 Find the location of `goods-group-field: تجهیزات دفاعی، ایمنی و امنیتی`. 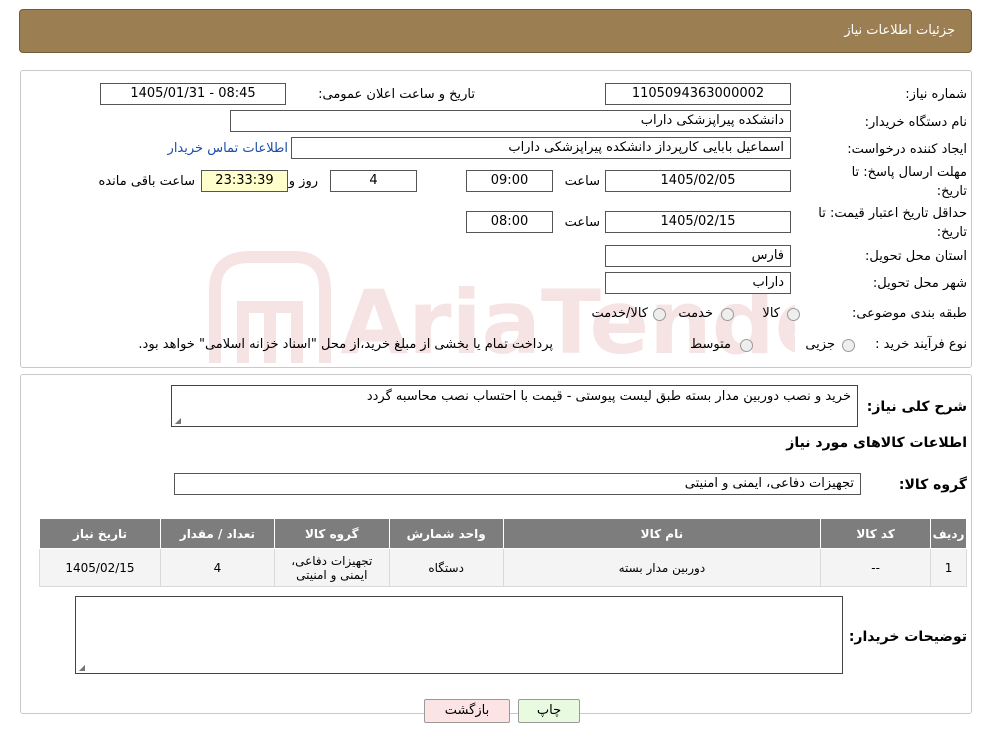

goods-group-field: تجهیزات دفاعی، ایمنی و امنیتی is located at coordinates (517, 484).